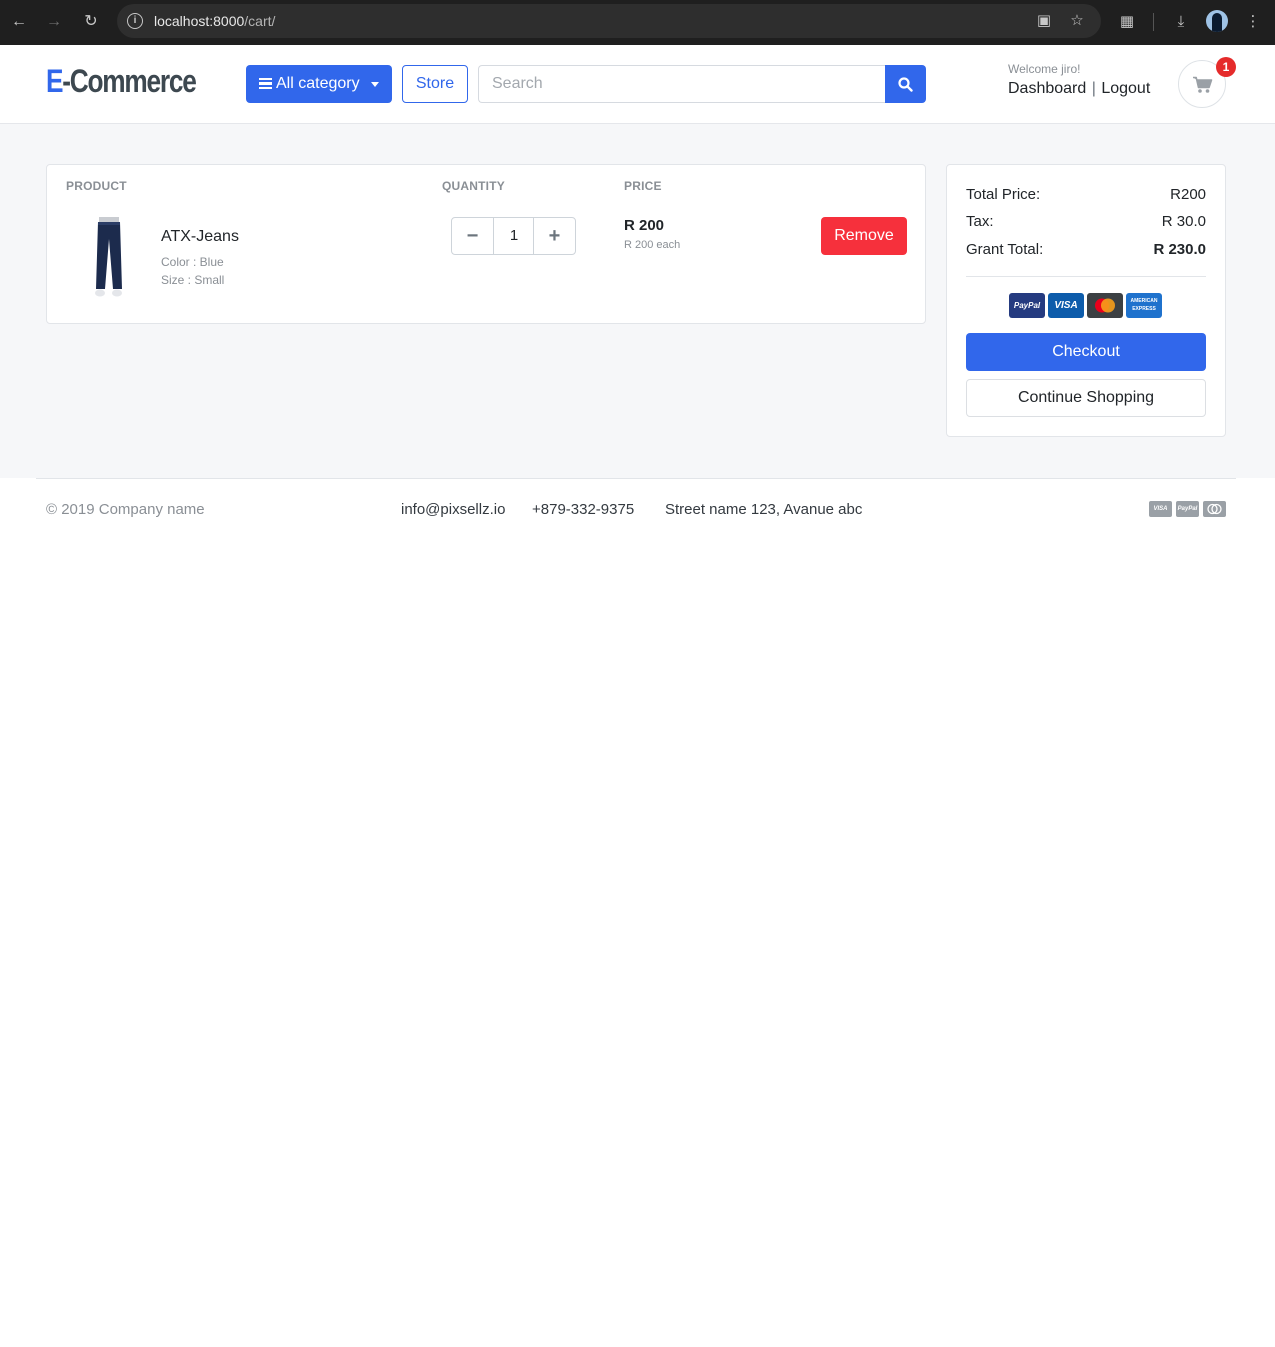 This screenshot has height=1347, width=1275. I want to click on search-icon, so click(905, 84).